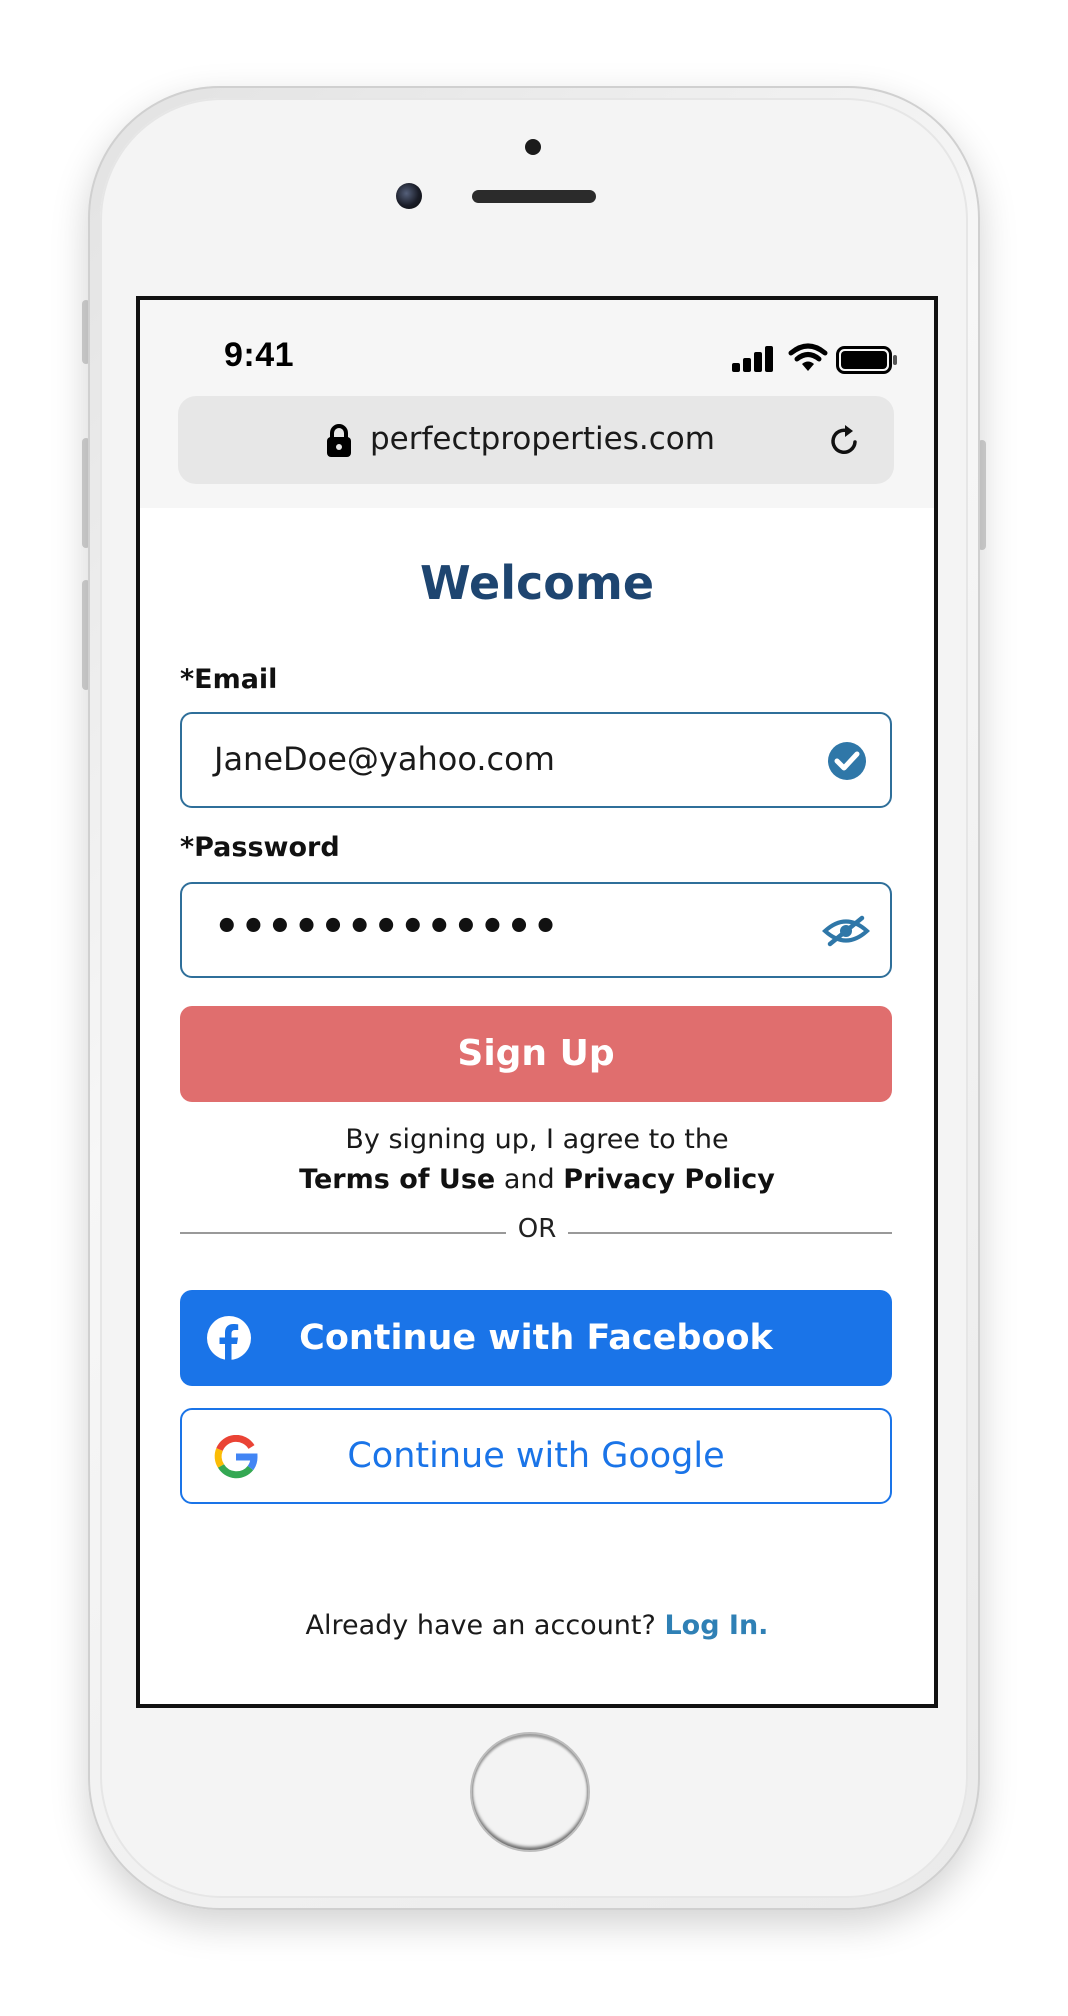 The height and width of the screenshot is (2016, 1068). I want to click on proximity-sensor, so click(533, 147).